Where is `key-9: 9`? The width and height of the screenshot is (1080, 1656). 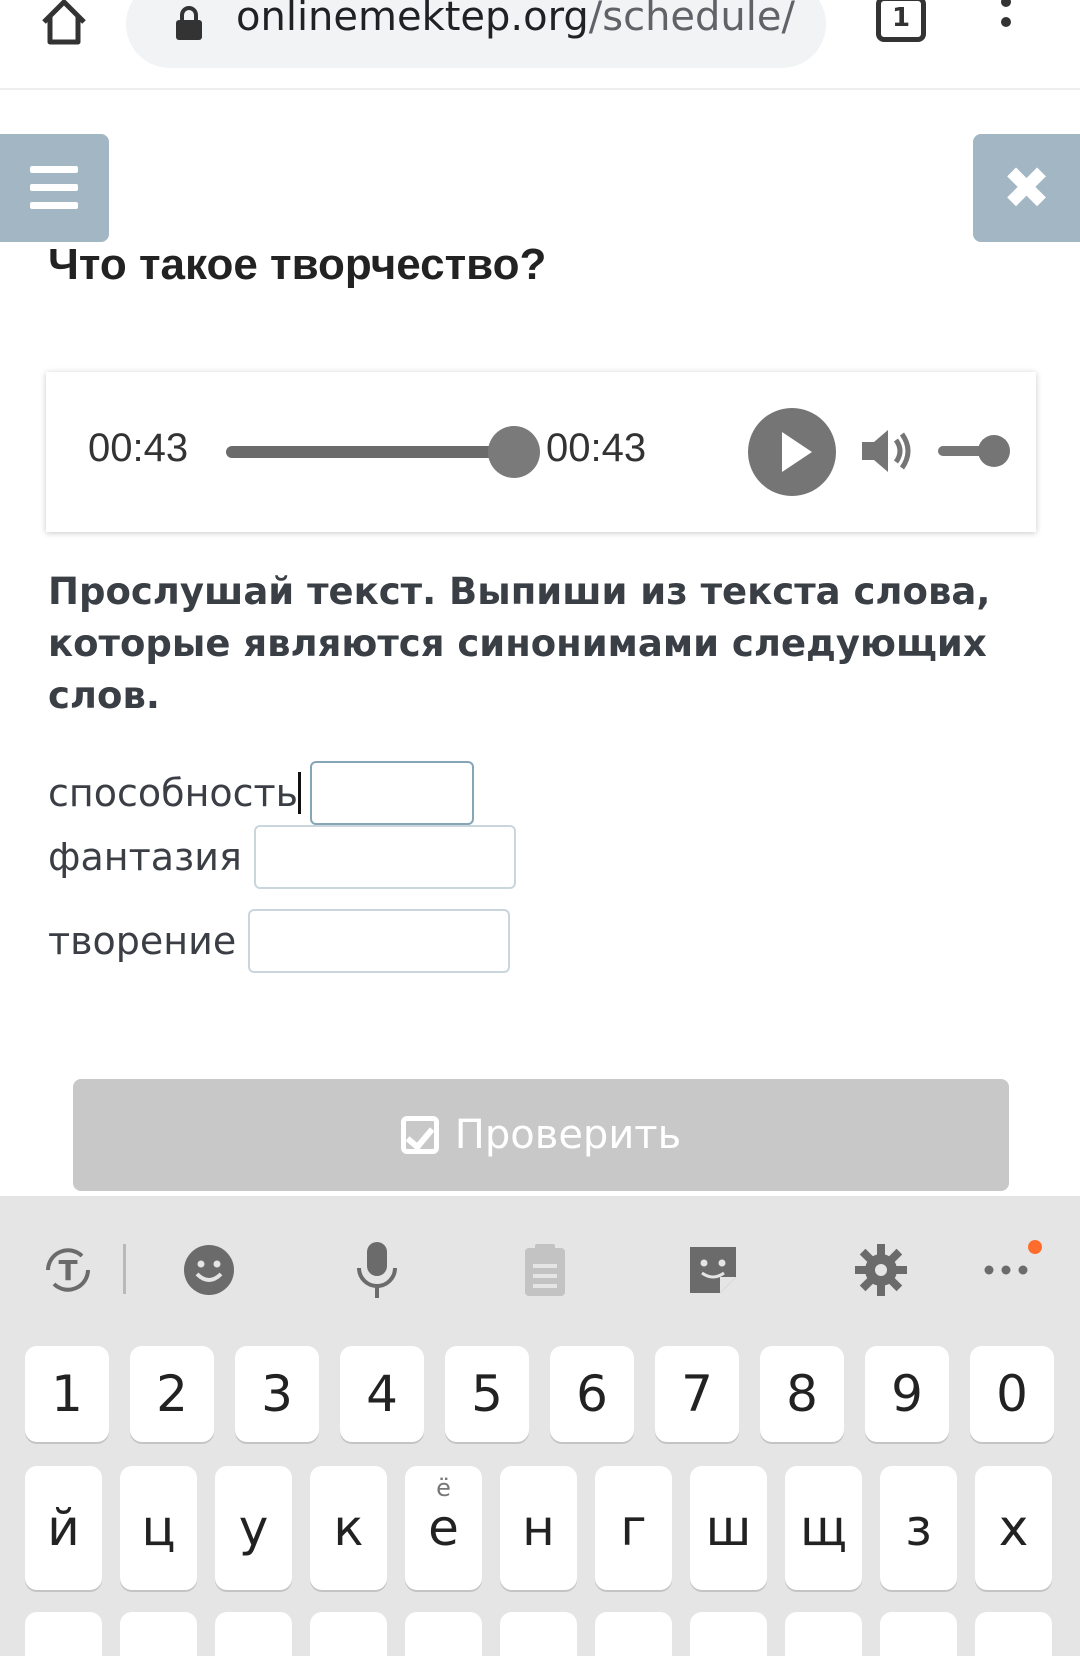 key-9: 9 is located at coordinates (907, 1394).